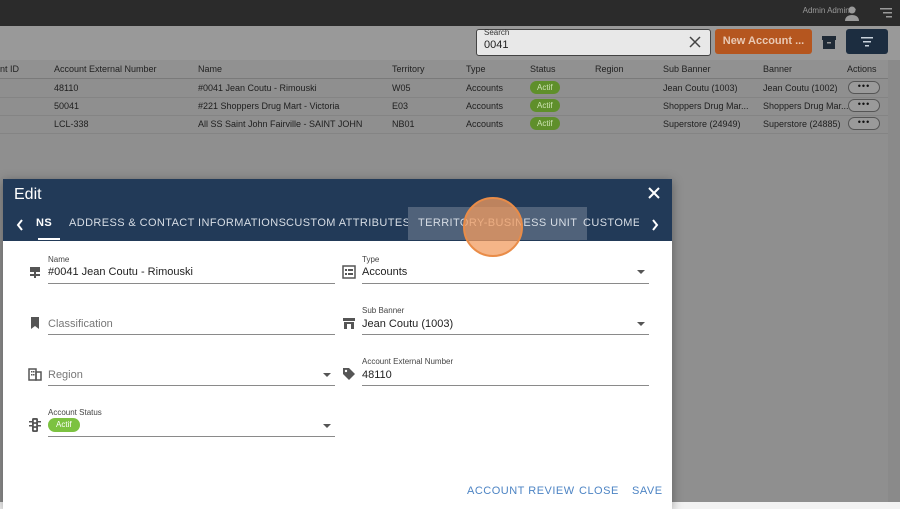 The image size is (900, 509). Describe the element at coordinates (35, 272) in the screenshot. I see `signpost-icon` at that location.